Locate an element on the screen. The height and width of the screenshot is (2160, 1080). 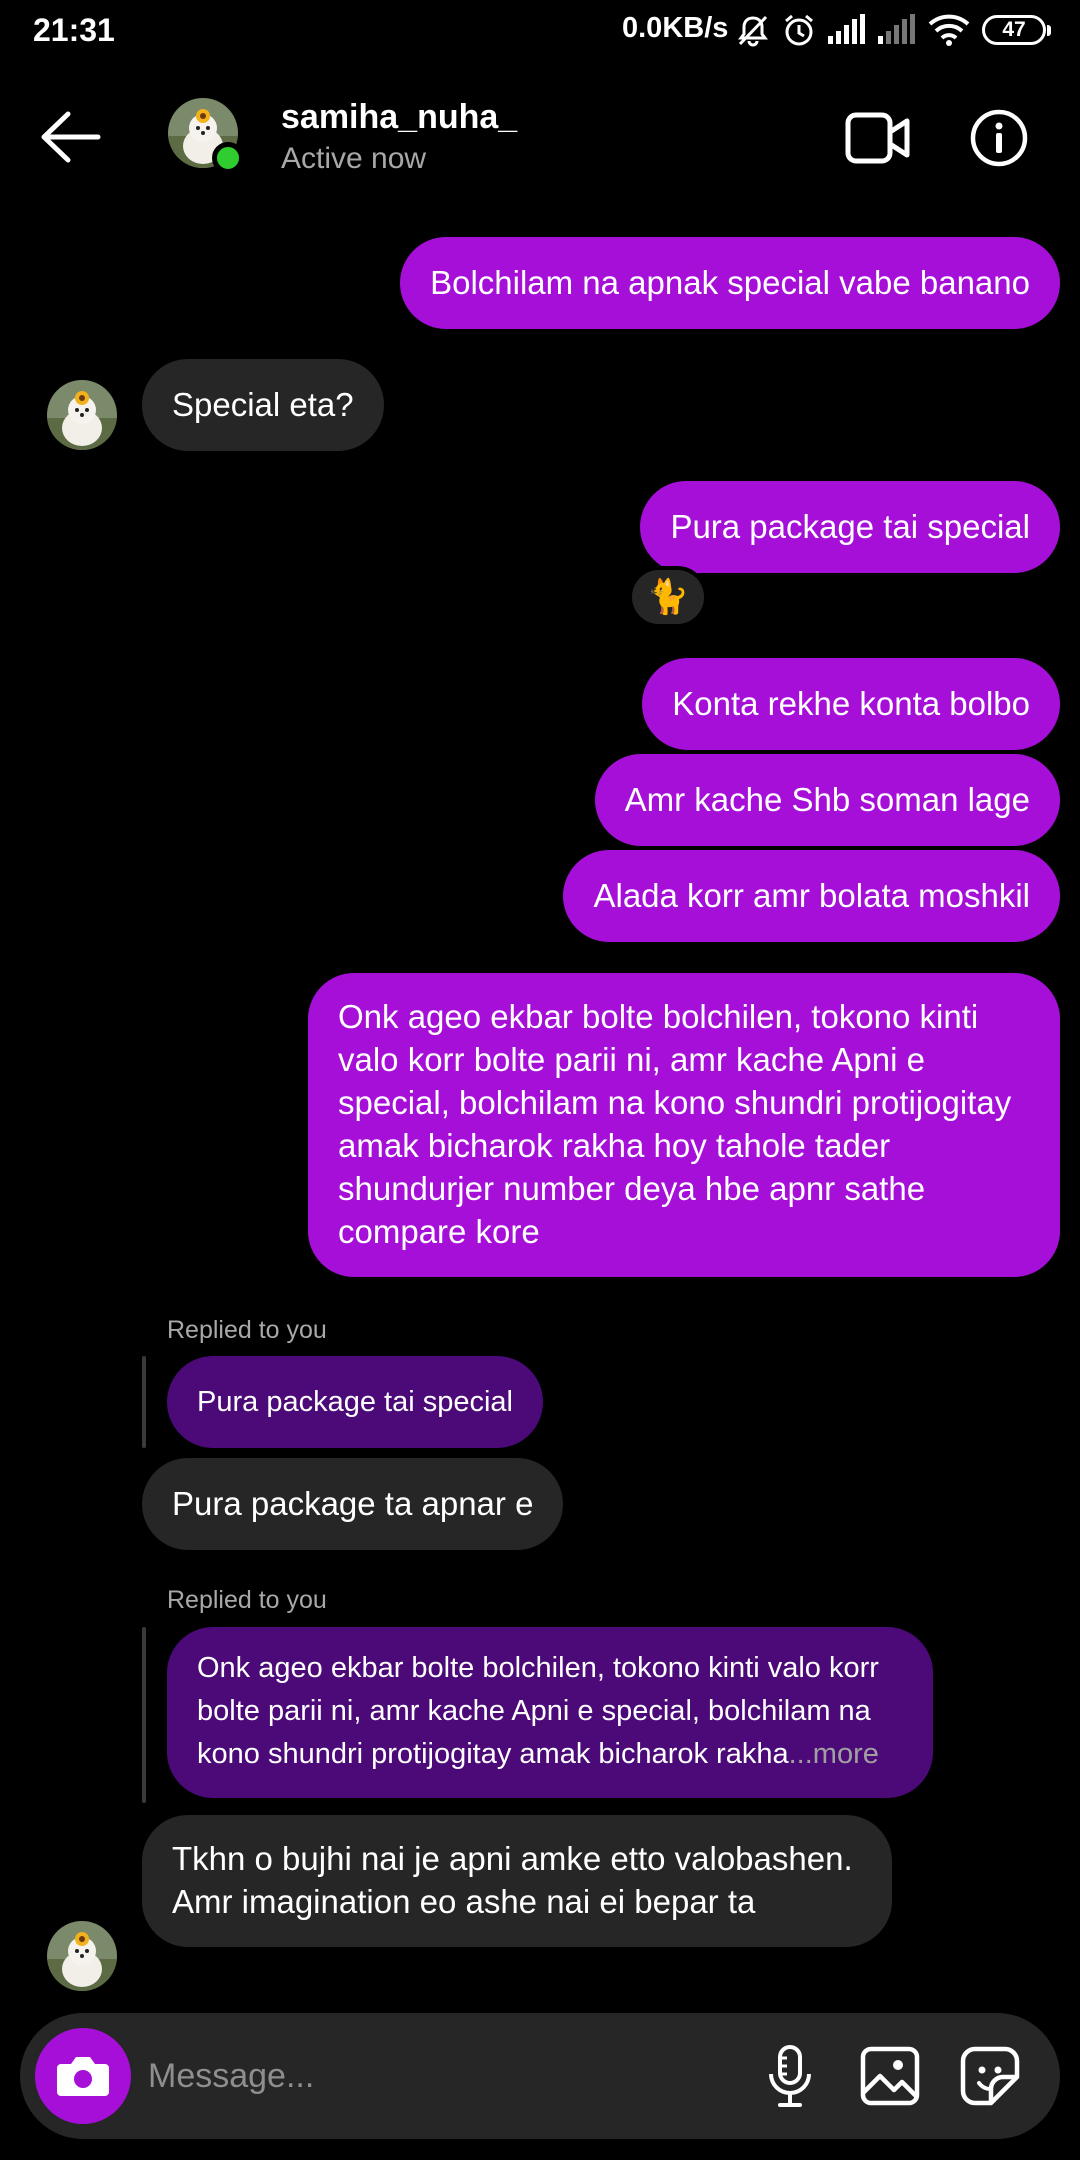
see-more-link: ...more is located at coordinates (834, 1754).